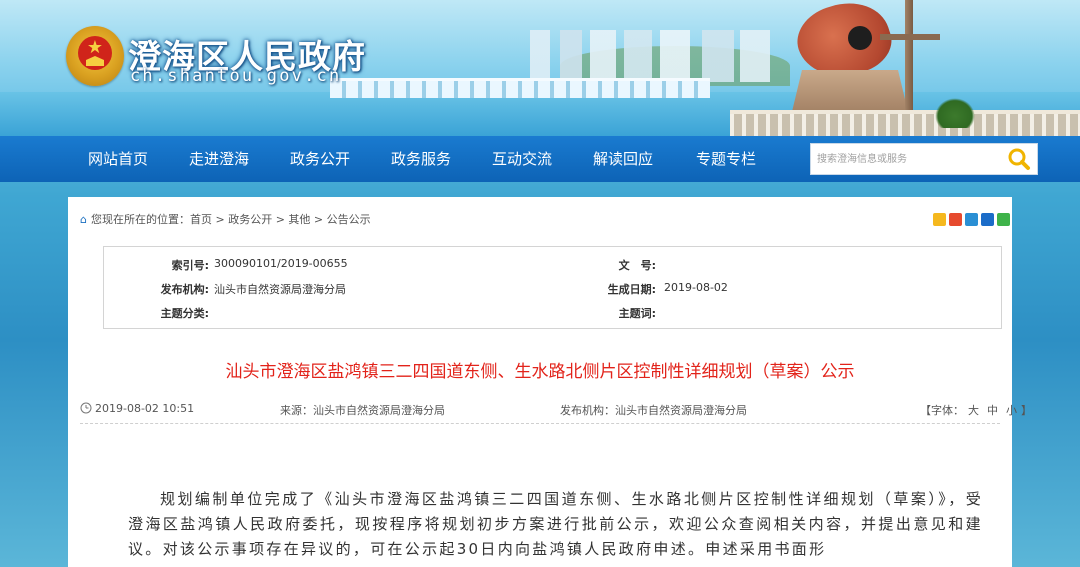  I want to click on banner-railing, so click(905, 123).